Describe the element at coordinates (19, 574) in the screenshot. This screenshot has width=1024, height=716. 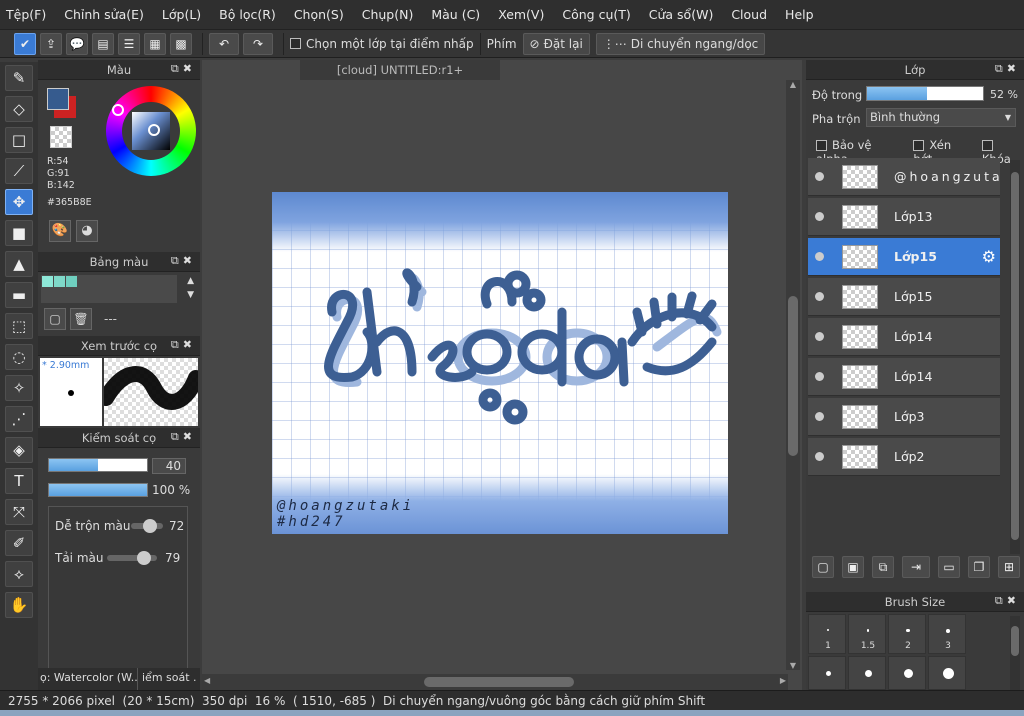
I see `eyedropper-tool-icon: ⟡` at that location.